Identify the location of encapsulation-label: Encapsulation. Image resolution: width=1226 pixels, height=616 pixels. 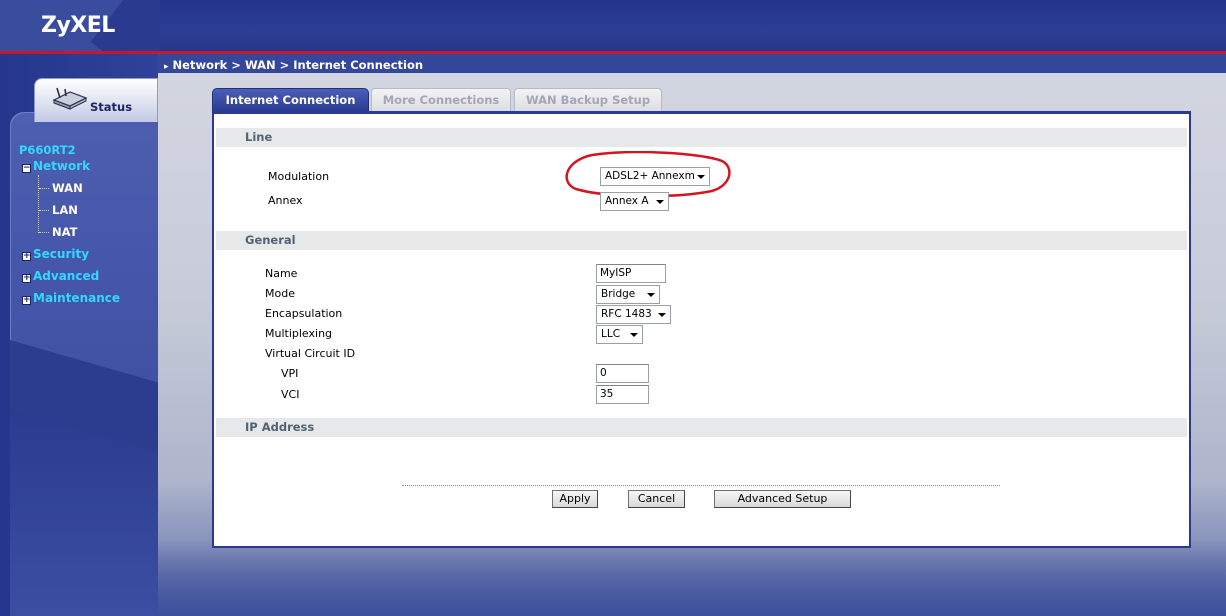
(304, 313).